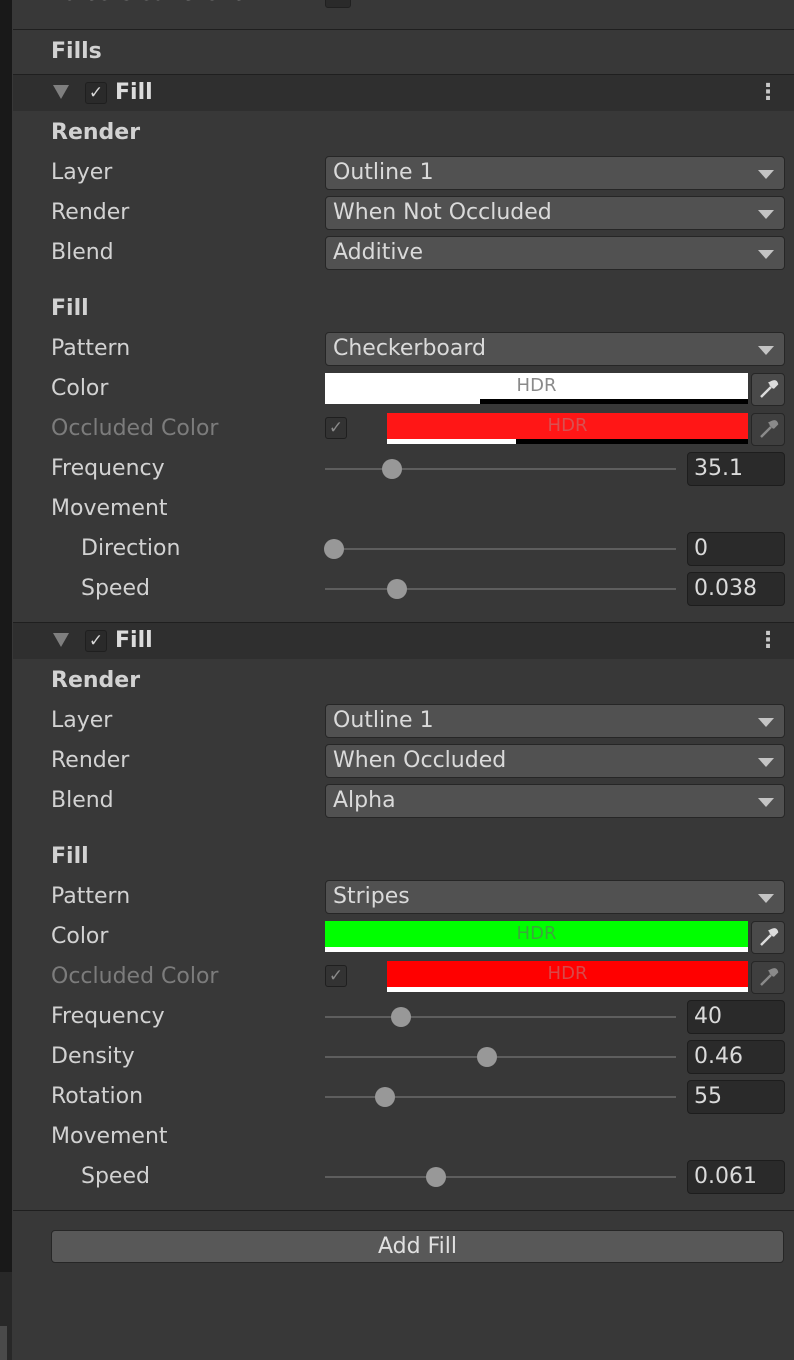 Image resolution: width=794 pixels, height=1360 pixels. What do you see at coordinates (555, 349) in the screenshot?
I see `pattern-dropdown: Checkerboard` at bounding box center [555, 349].